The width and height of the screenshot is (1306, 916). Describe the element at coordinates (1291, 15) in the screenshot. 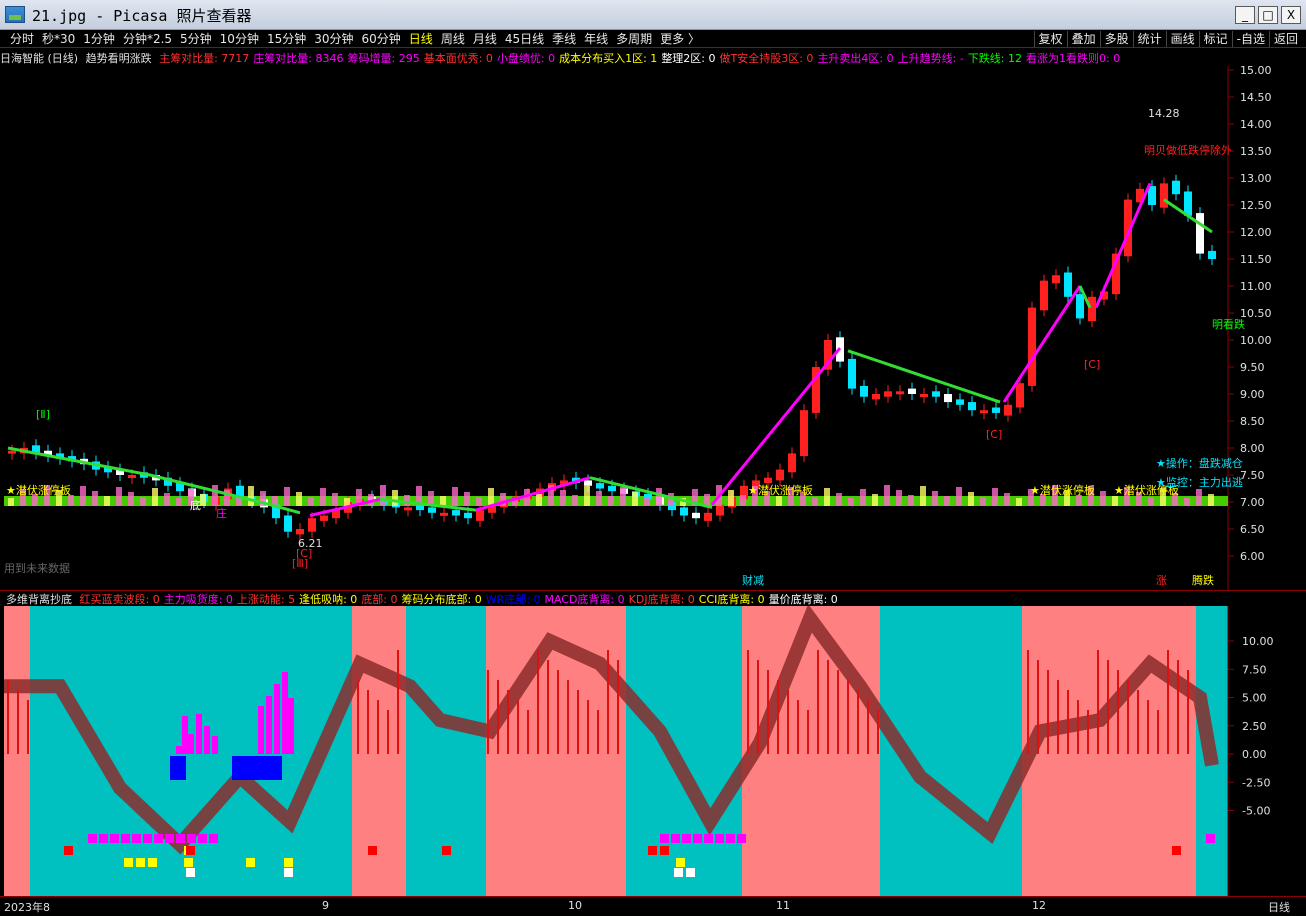

I see `close-button: X` at that location.